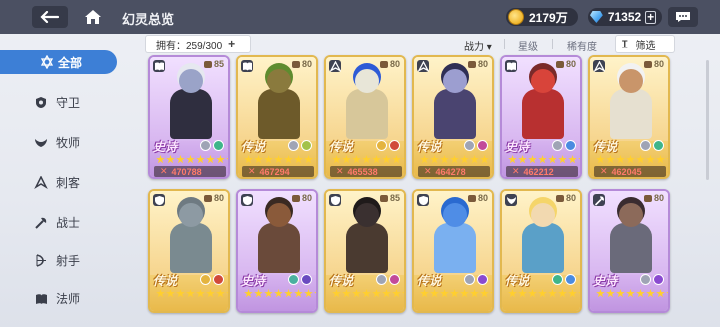  Describe the element at coordinates (340, 171) in the screenshot. I see `crossed-swords-icon: ✕` at that location.